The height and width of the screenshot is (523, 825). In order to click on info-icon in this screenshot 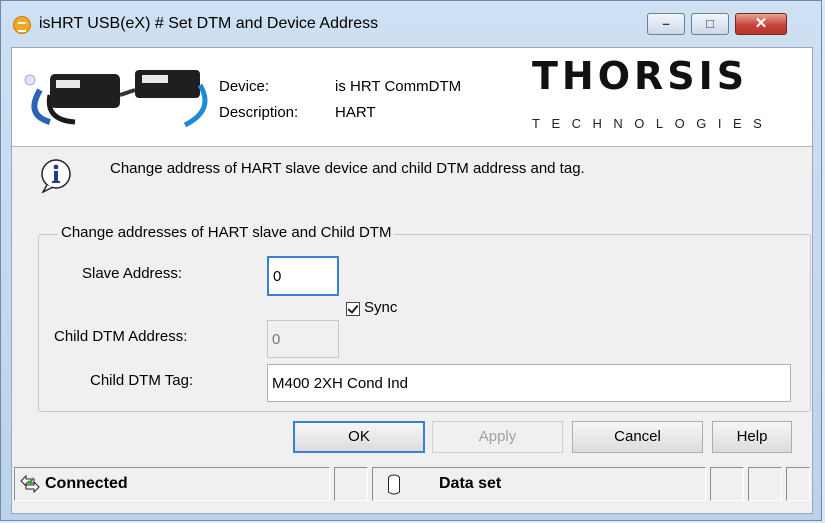, I will do `click(56, 176)`.